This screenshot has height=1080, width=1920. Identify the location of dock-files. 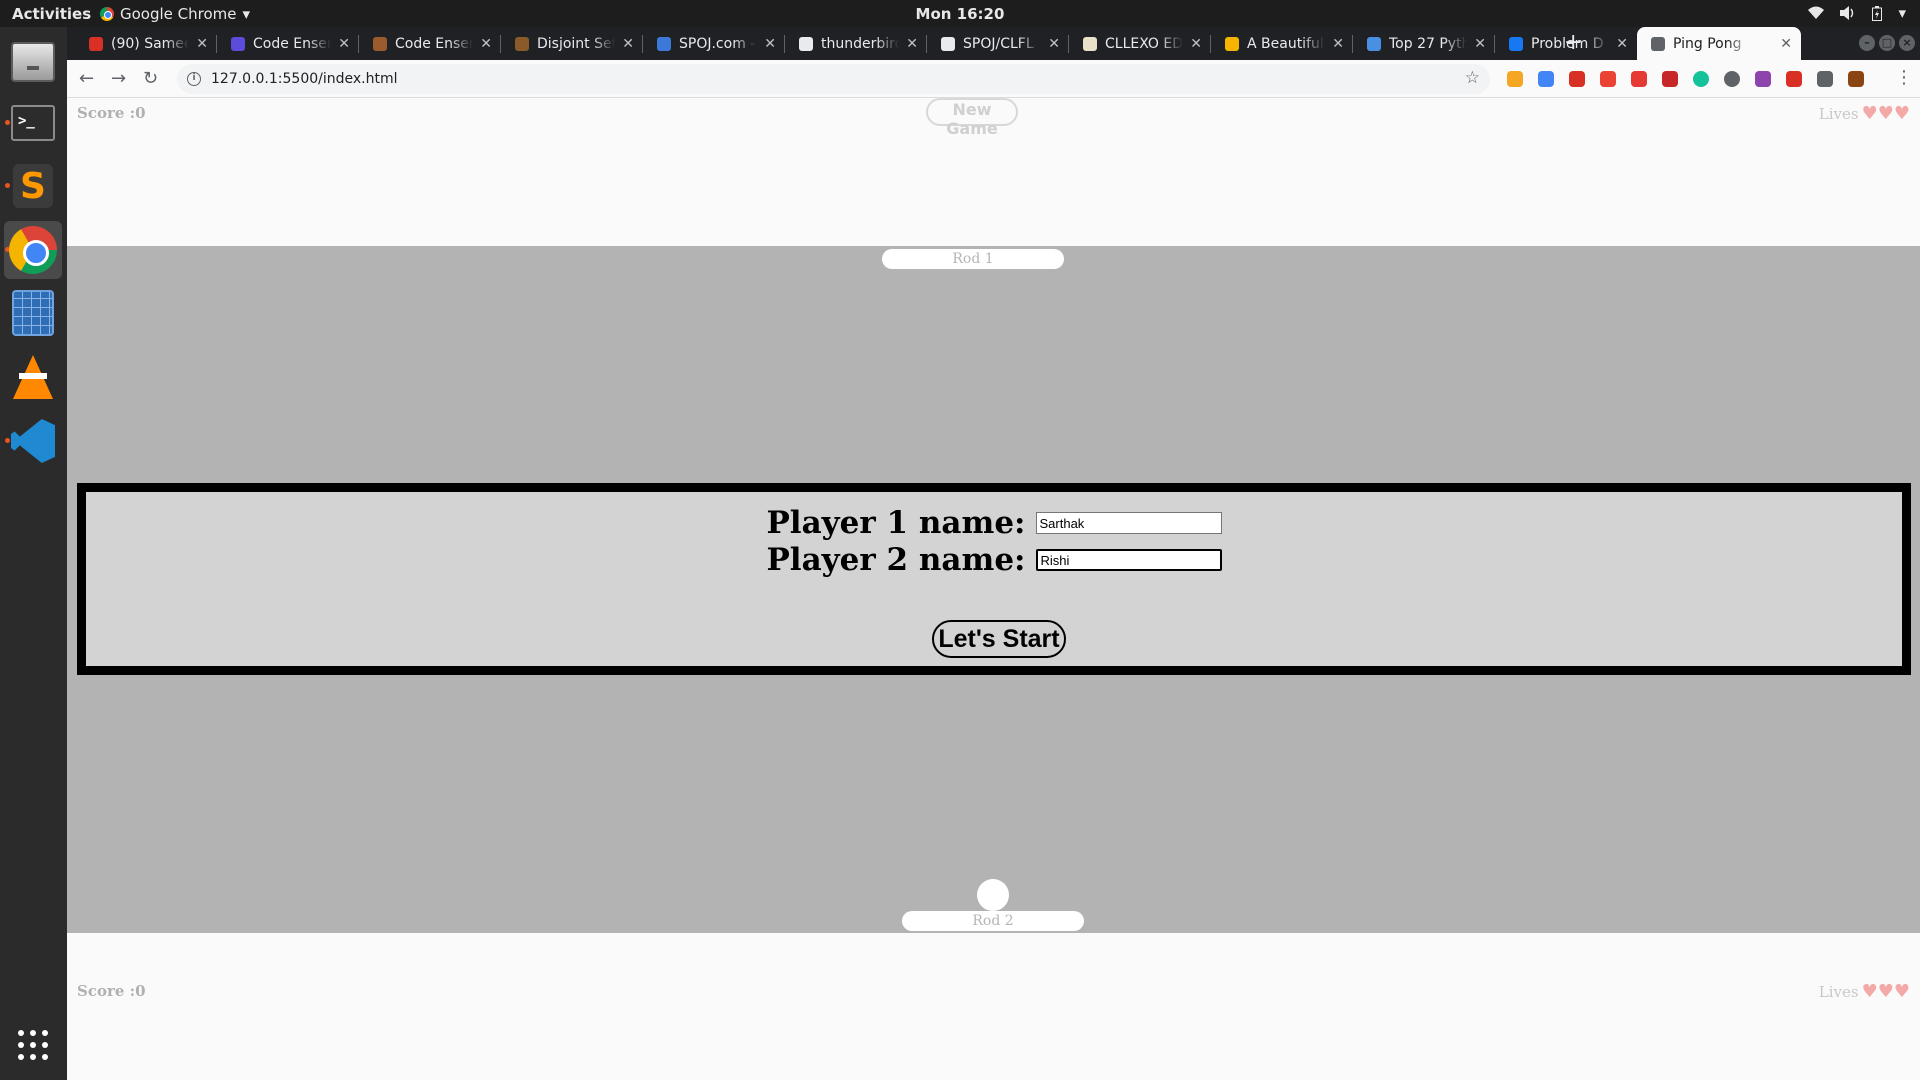
(33, 62).